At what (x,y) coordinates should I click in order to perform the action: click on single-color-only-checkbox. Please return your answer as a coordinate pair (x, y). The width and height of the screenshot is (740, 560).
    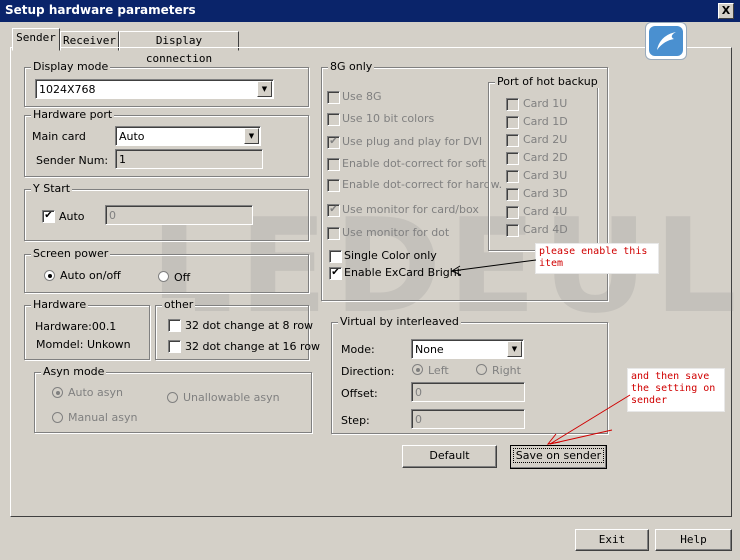
    Looking at the image, I should click on (335, 256).